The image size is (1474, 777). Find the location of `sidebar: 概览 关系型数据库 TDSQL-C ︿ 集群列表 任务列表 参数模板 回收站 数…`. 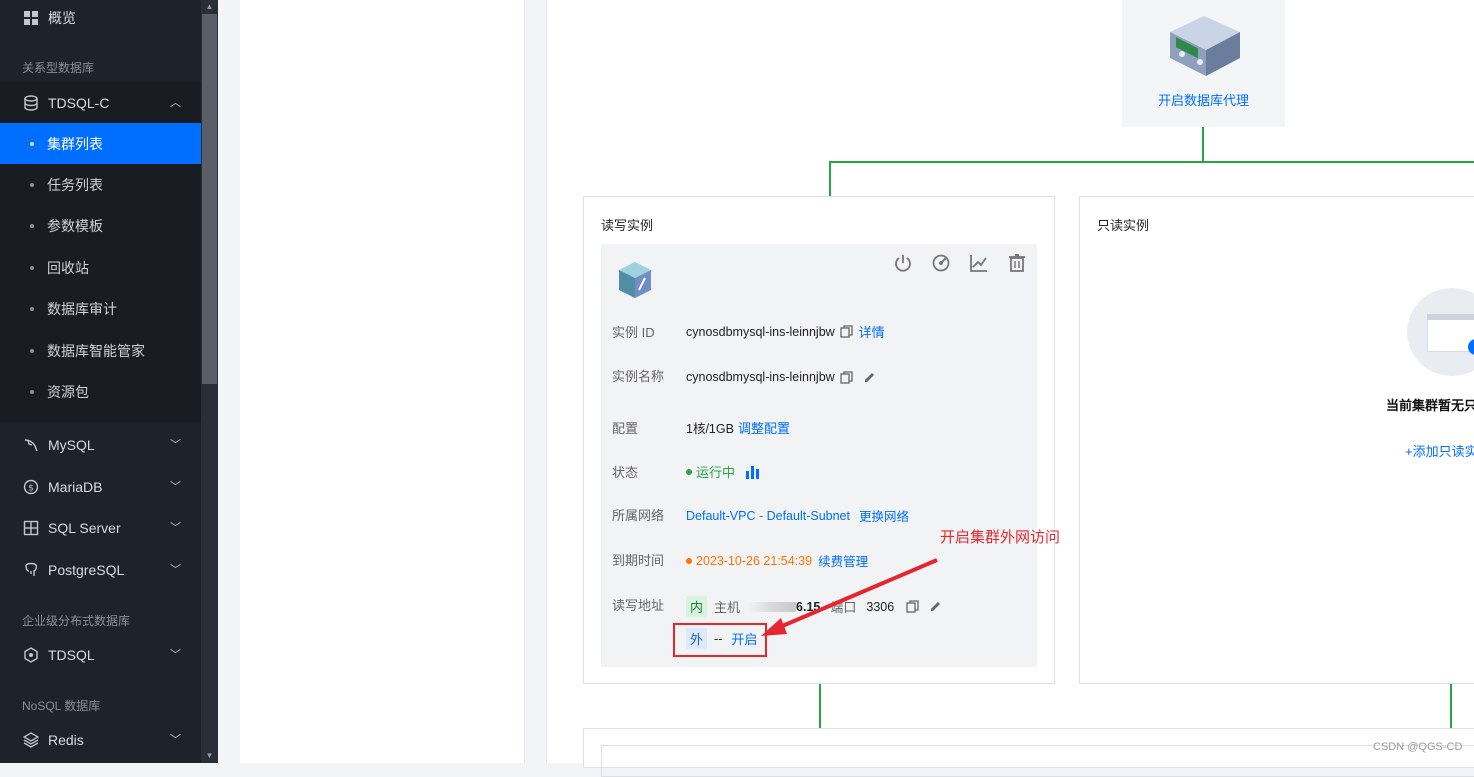

sidebar: 概览 关系型数据库 TDSQL-C ︿ 集群列表 任务列表 参数模板 回收站 数… is located at coordinates (100, 381).